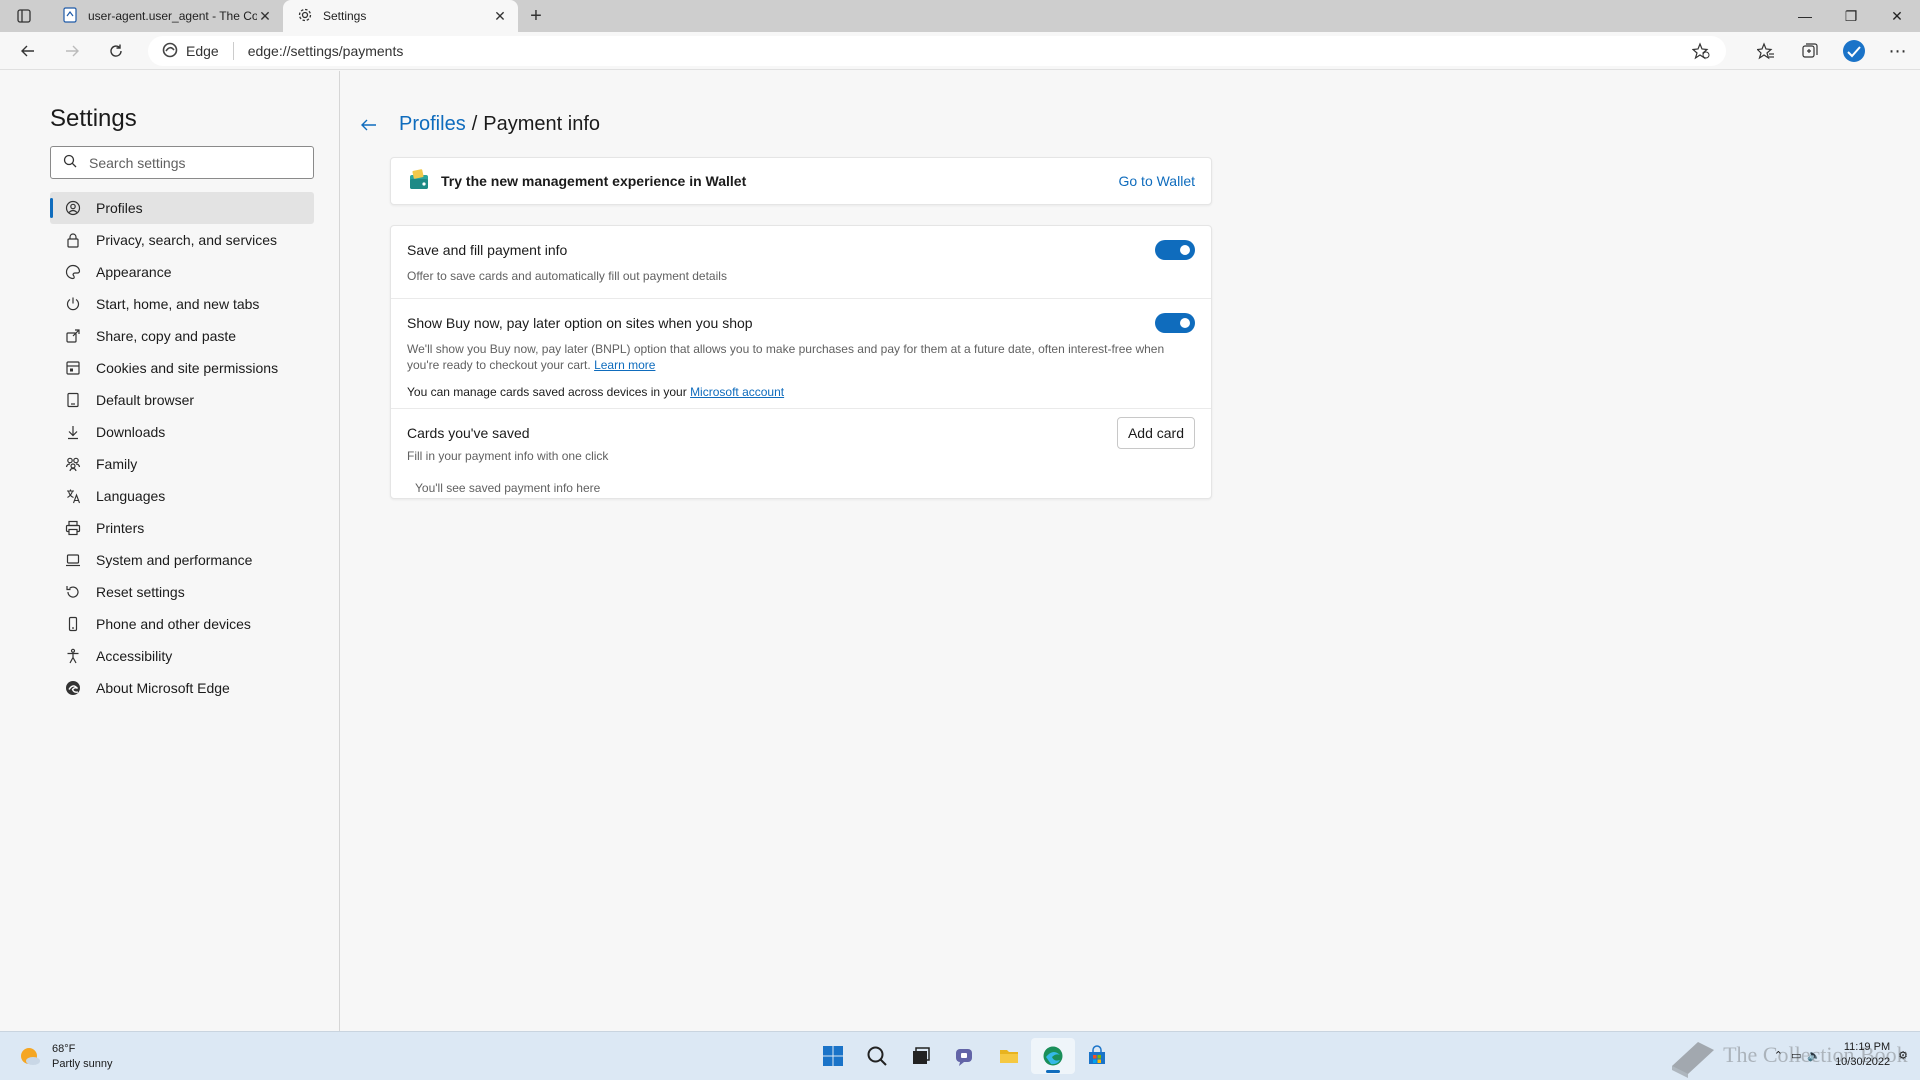 Image resolution: width=1920 pixels, height=1080 pixels. What do you see at coordinates (1766, 51) in the screenshot?
I see `favorites-icon` at bounding box center [1766, 51].